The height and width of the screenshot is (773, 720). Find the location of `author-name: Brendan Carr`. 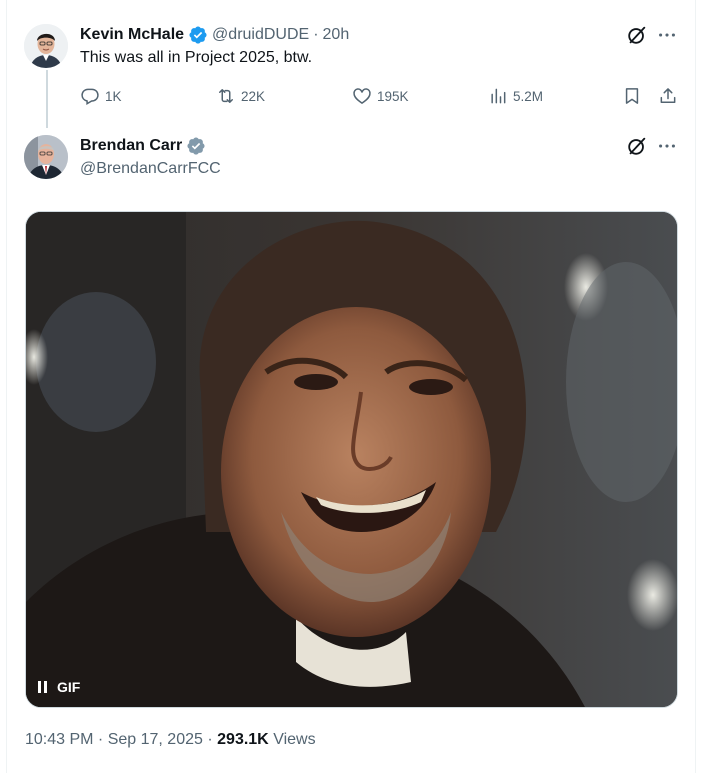

author-name: Brendan Carr is located at coordinates (131, 146).